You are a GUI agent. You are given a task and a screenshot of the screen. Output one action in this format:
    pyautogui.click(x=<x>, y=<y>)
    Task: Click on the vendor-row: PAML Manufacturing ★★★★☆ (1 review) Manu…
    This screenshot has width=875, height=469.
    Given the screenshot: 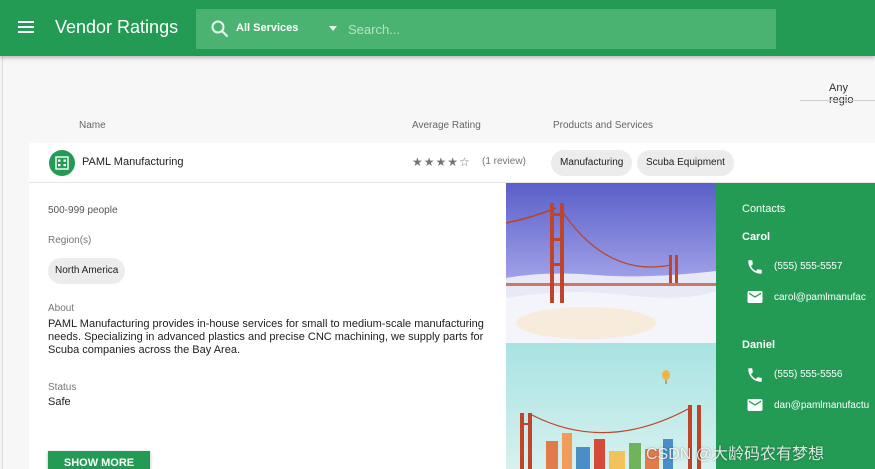 What is the action you would take?
    pyautogui.click(x=452, y=163)
    